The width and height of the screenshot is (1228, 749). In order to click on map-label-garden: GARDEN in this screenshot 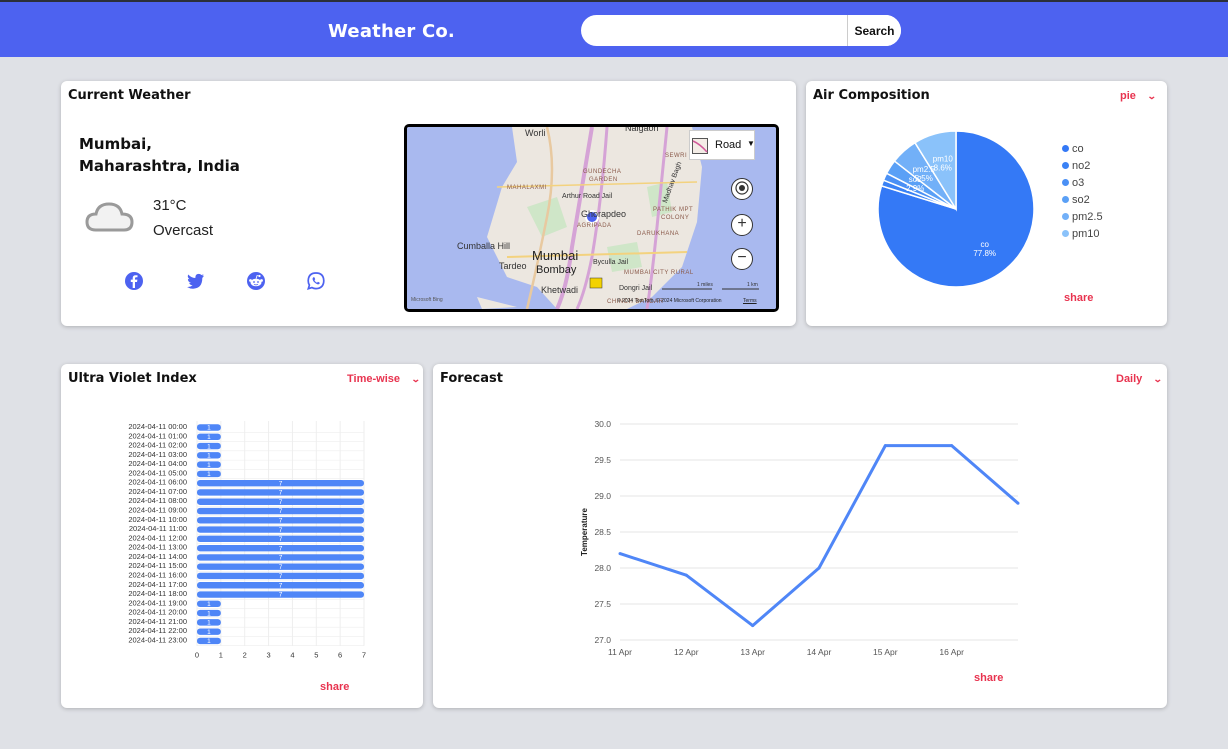, I will do `click(603, 180)`.